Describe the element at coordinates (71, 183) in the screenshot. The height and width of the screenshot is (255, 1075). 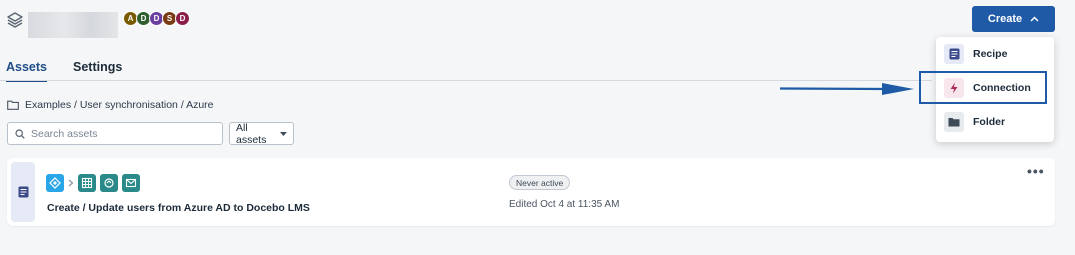
I see `chevron-right-icon` at that location.